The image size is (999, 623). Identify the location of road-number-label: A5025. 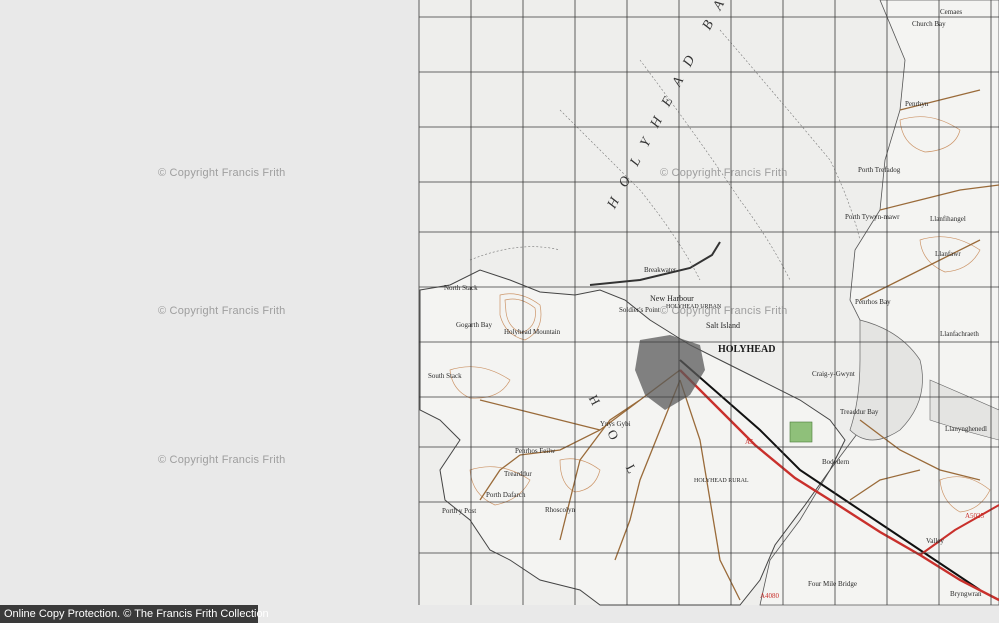
(975, 516).